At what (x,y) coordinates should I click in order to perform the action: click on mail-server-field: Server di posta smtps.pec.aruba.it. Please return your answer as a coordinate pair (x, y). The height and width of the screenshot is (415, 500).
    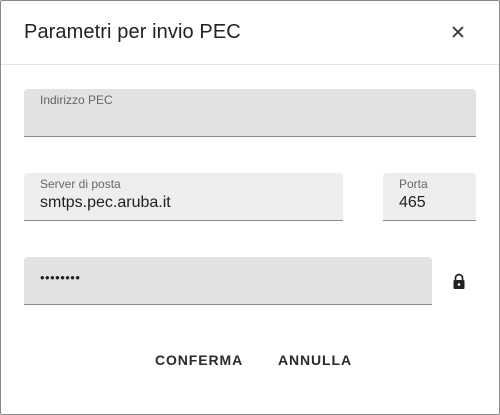
    Looking at the image, I should click on (183, 197).